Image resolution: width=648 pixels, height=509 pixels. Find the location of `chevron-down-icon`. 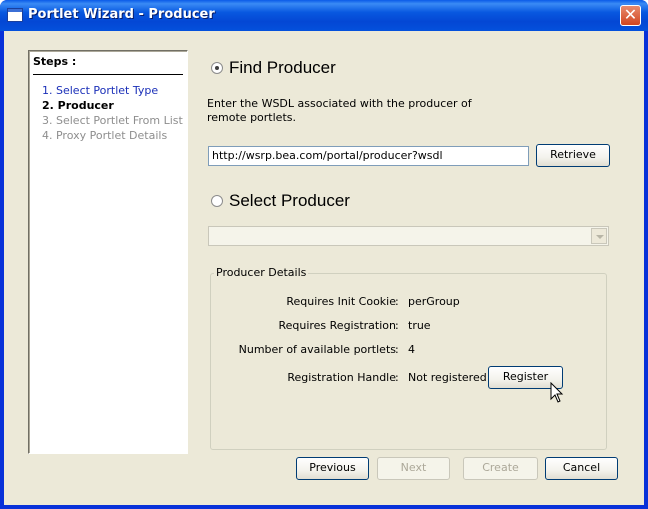

chevron-down-icon is located at coordinates (599, 236).